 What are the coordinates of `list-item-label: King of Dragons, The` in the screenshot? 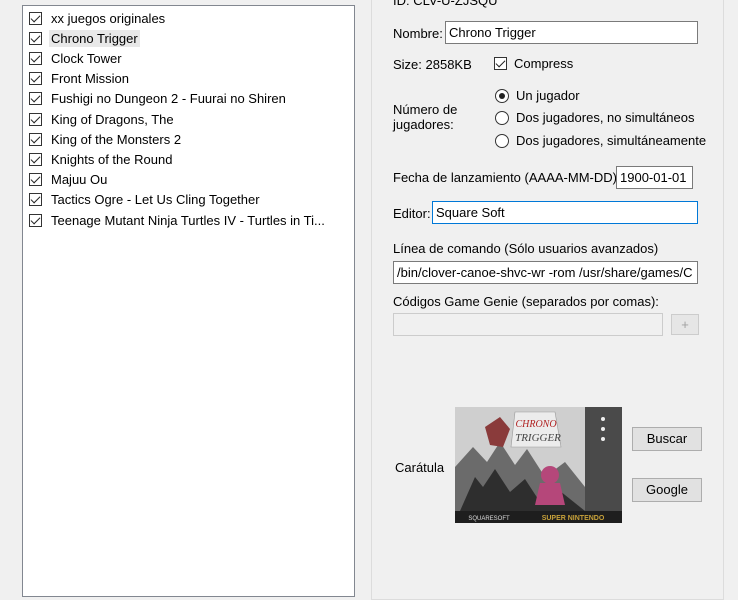 It's located at (112, 119).